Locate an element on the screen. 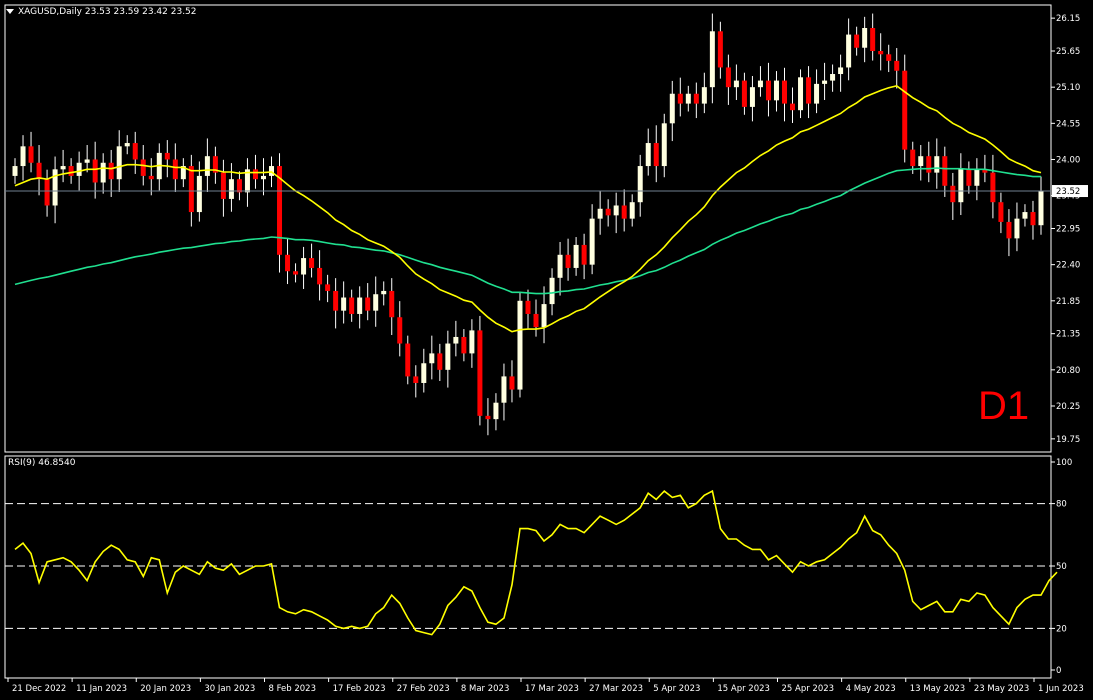 The height and width of the screenshot is (700, 1093). price-axis-tick-label: 24.00 is located at coordinates (1068, 160).